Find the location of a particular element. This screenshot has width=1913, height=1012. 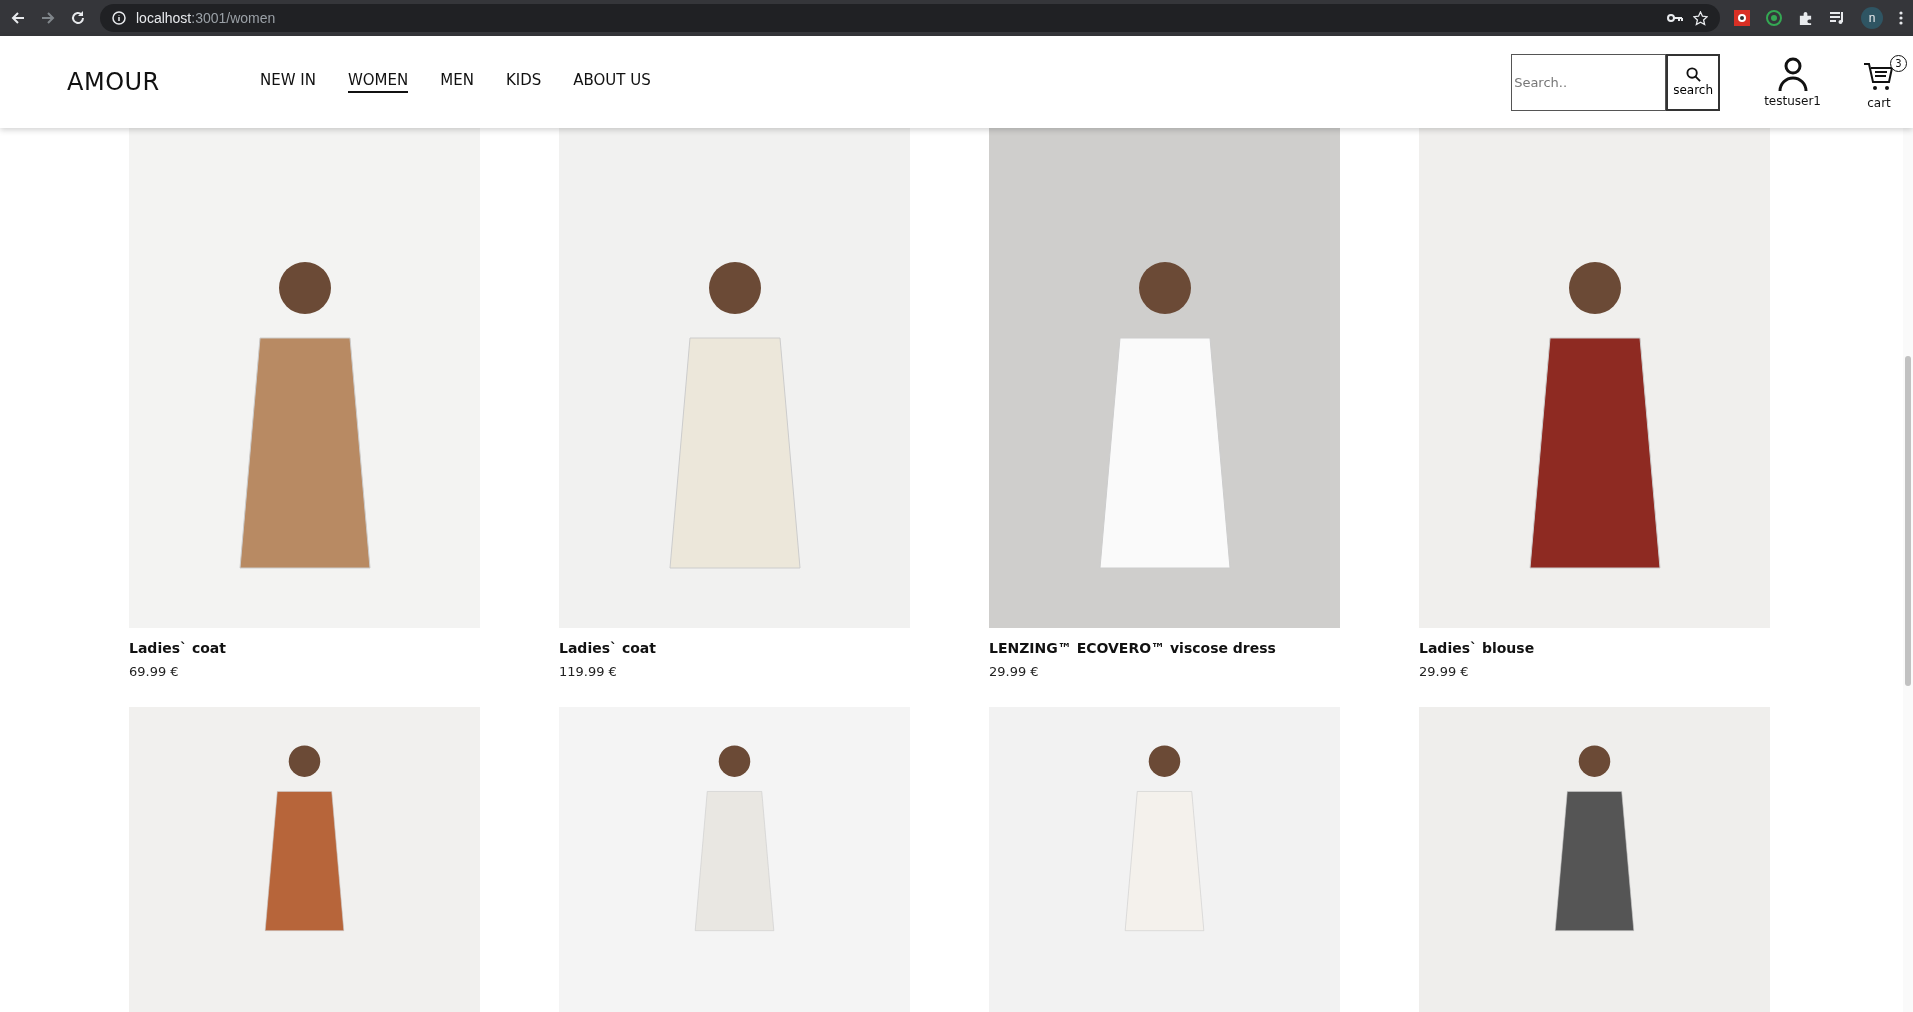

menu-icon is located at coordinates (1901, 18).